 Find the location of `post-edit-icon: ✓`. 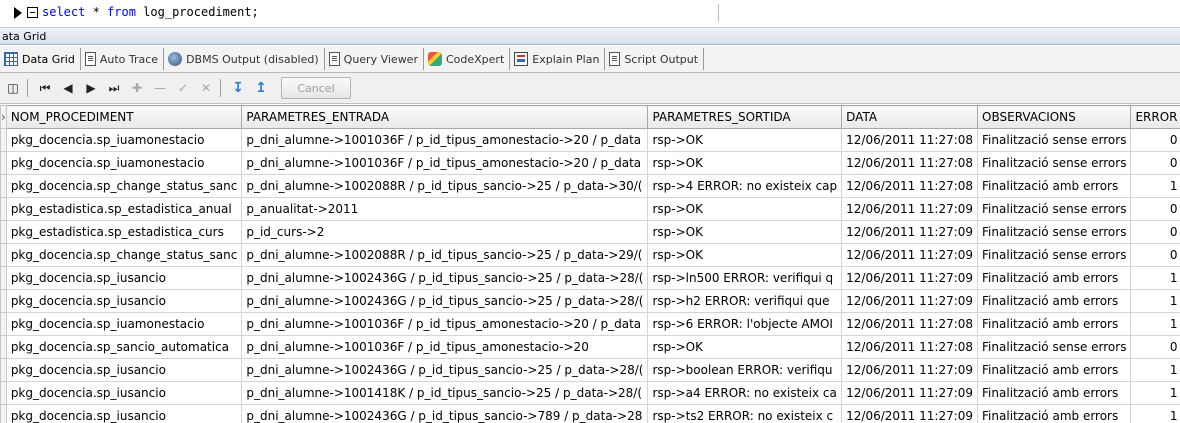

post-edit-icon: ✓ is located at coordinates (183, 88).